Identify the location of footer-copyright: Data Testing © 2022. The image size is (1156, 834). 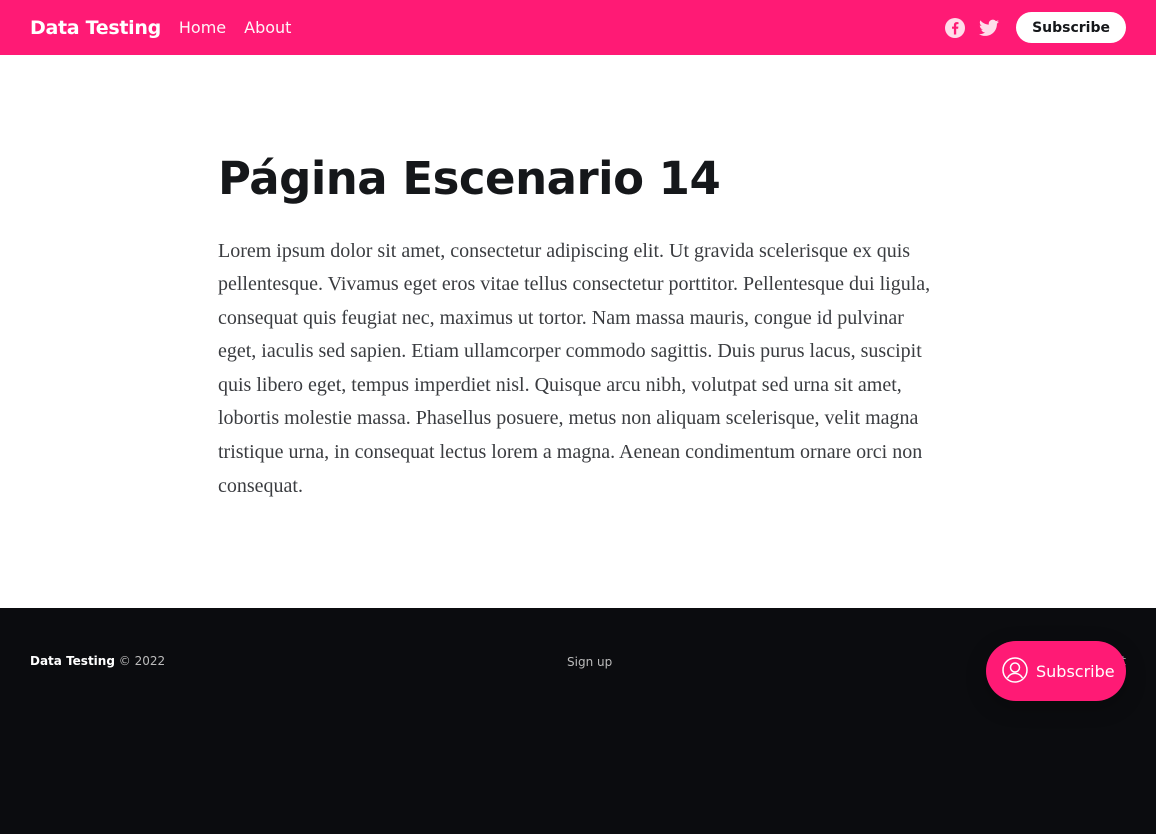
(97, 661).